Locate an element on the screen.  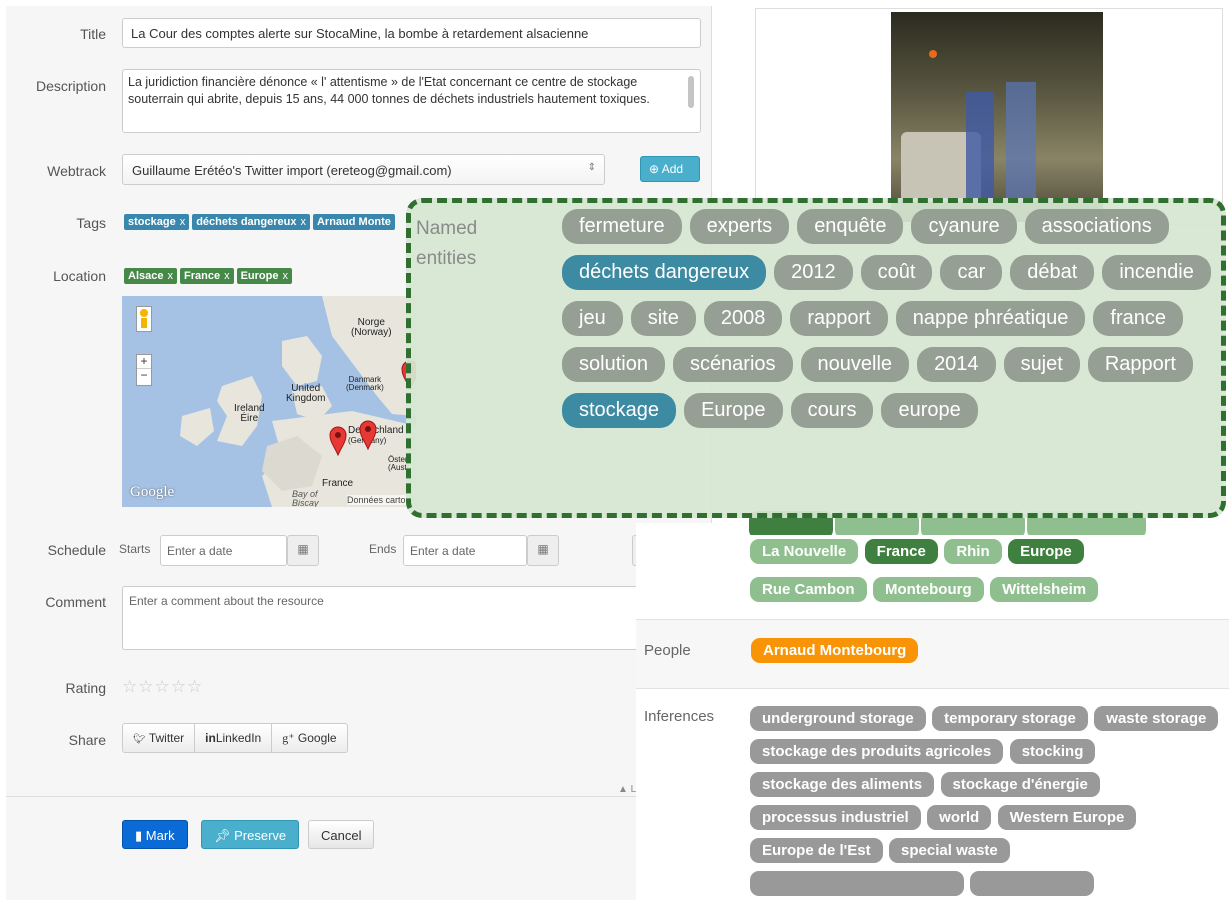
comment-textarea: Enter a comment about the resource is located at coordinates (382, 618).